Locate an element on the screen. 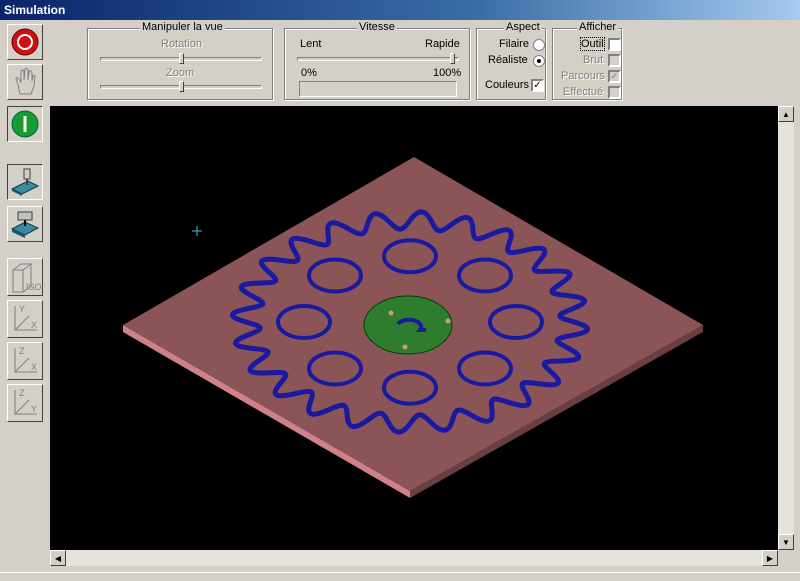 The width and height of the screenshot is (800, 581). raw-checkbox is located at coordinates (614, 60).